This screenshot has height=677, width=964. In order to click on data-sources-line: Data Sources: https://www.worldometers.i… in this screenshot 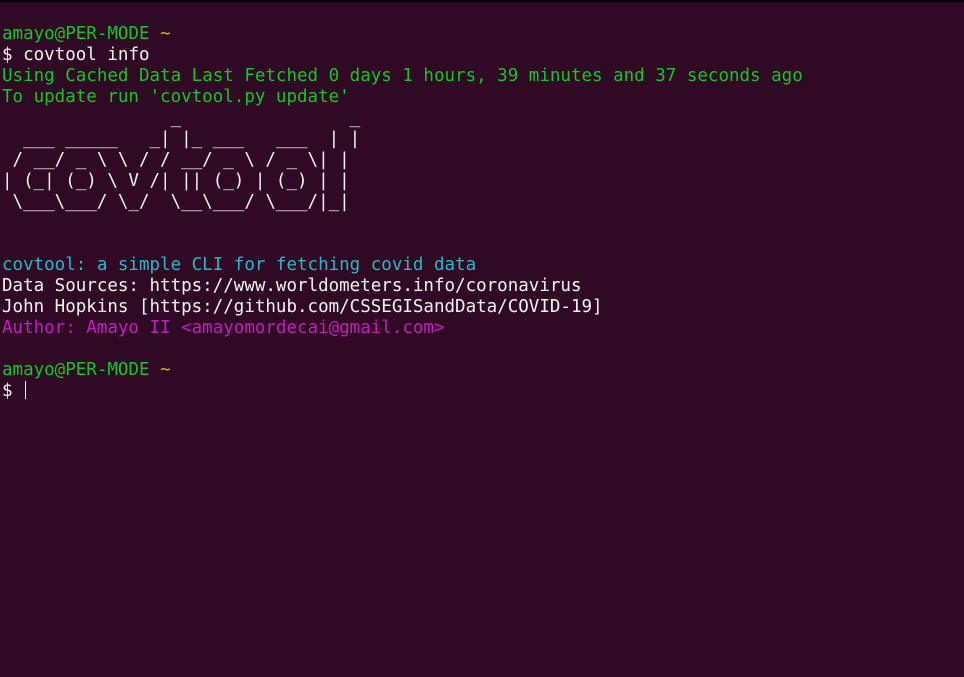, I will do `click(292, 286)`.